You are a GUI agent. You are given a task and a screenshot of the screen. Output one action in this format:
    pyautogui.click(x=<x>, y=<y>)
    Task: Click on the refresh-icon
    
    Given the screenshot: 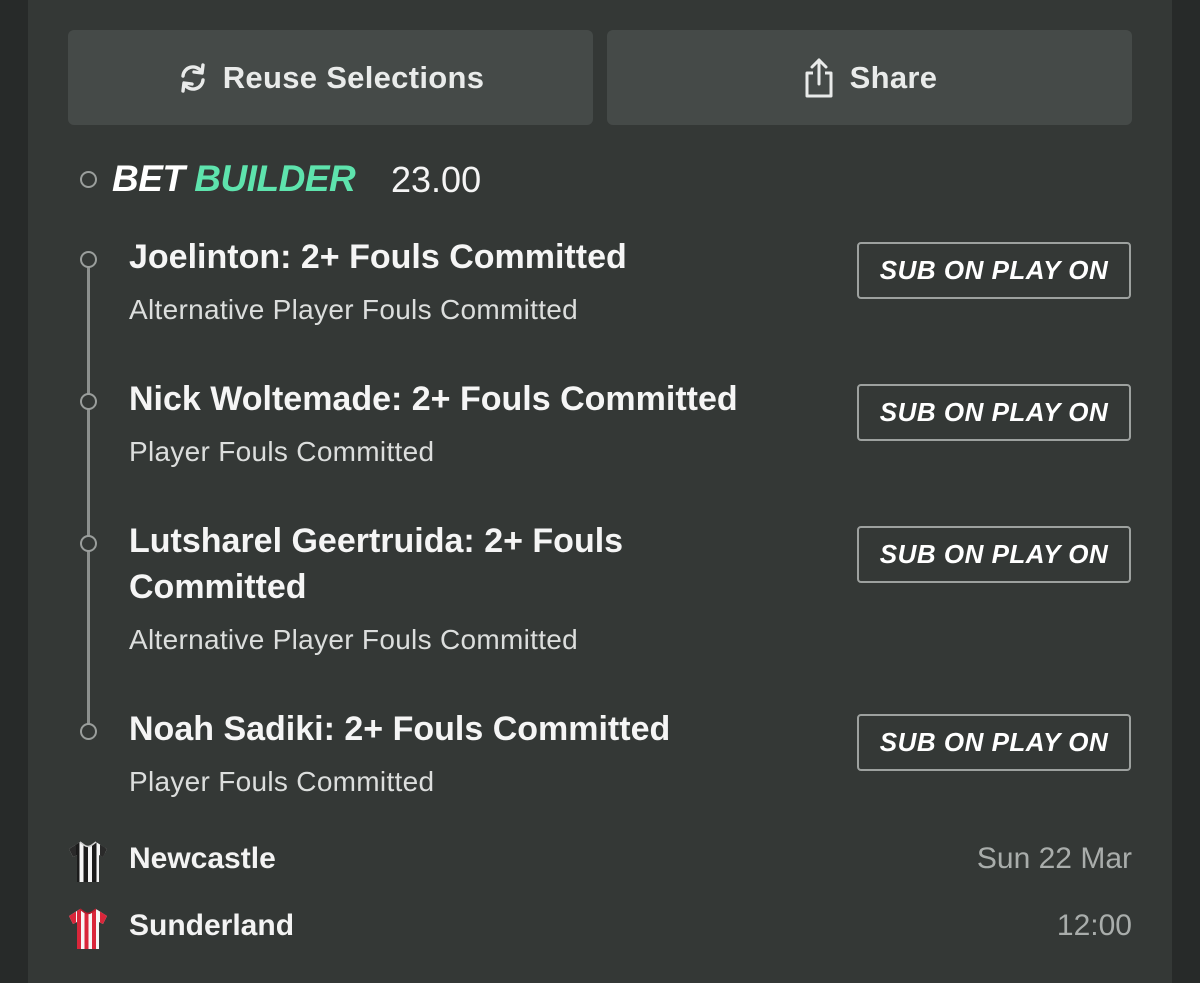 What is the action you would take?
    pyautogui.click(x=193, y=78)
    